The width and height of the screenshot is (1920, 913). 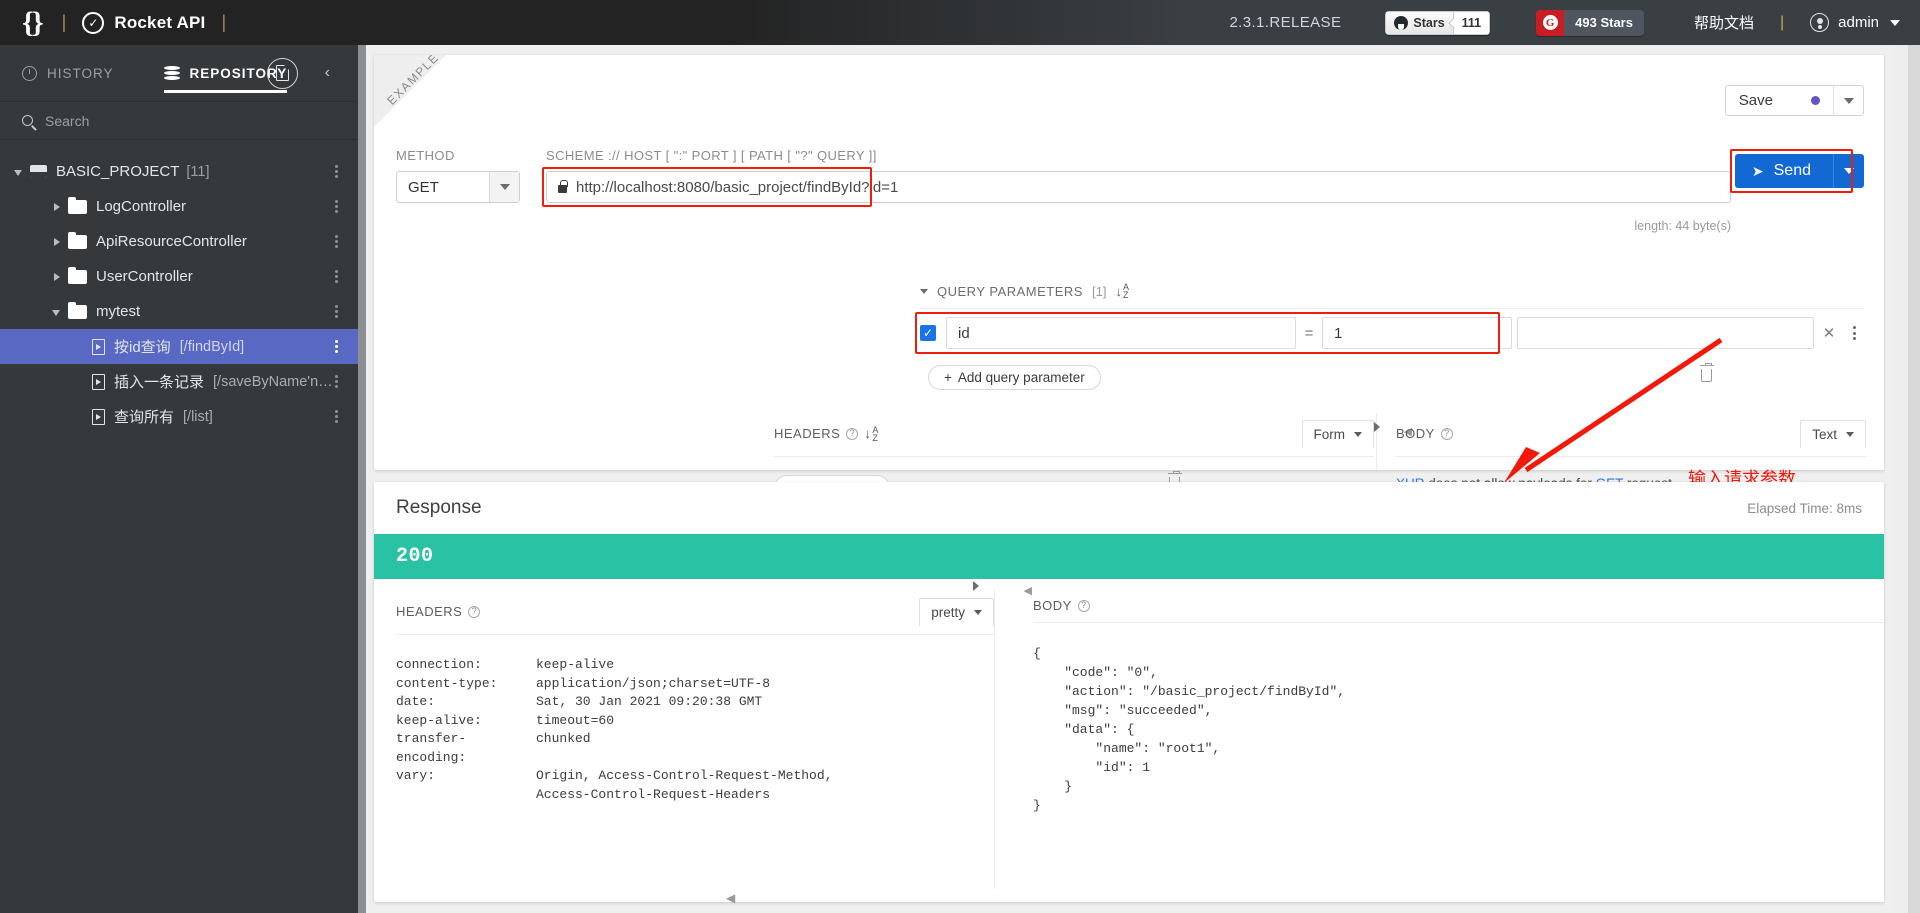 I want to click on send-button: ➤ Send, so click(x=1783, y=171).